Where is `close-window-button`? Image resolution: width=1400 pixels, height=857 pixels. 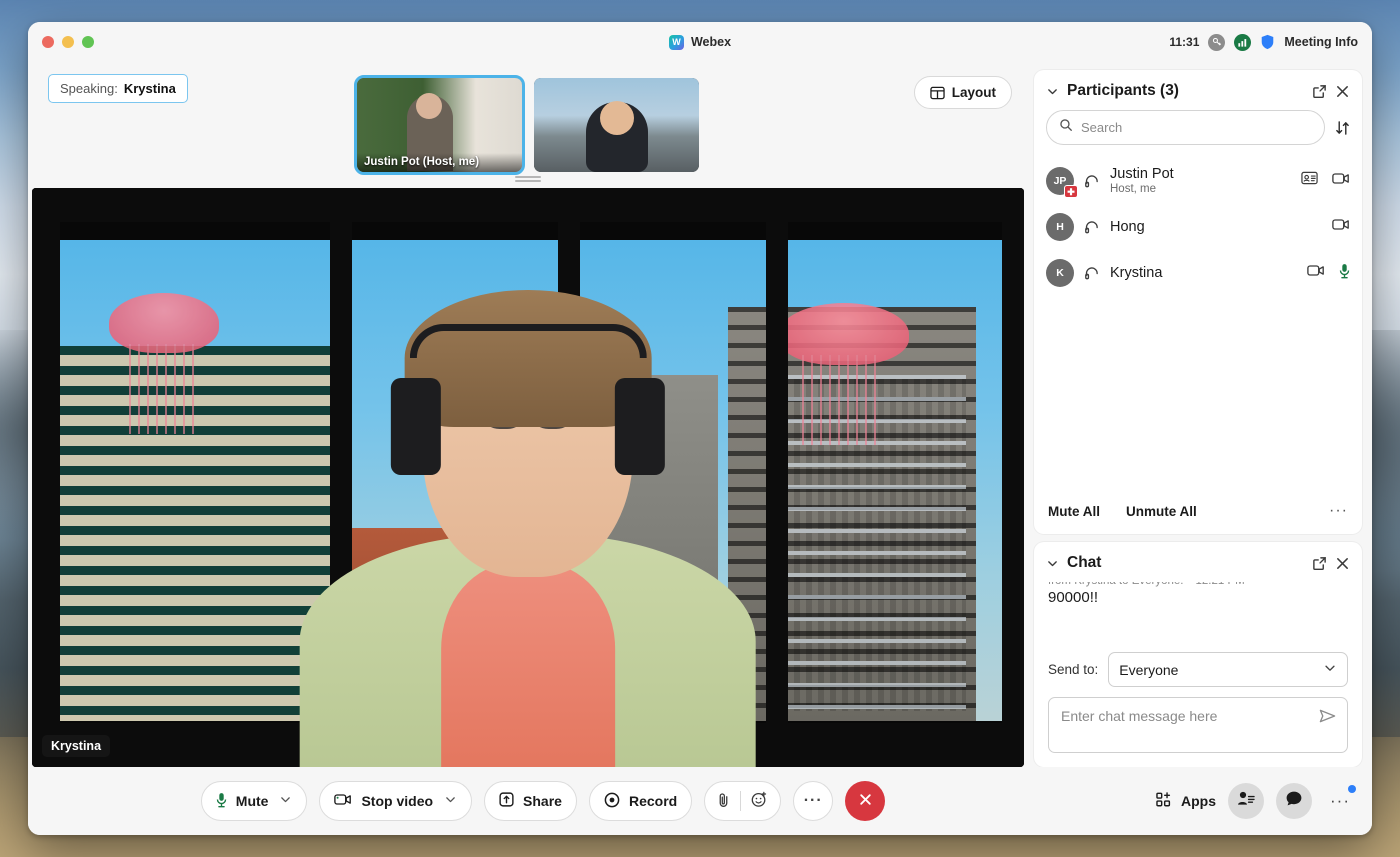
close-window-button is located at coordinates (48, 42).